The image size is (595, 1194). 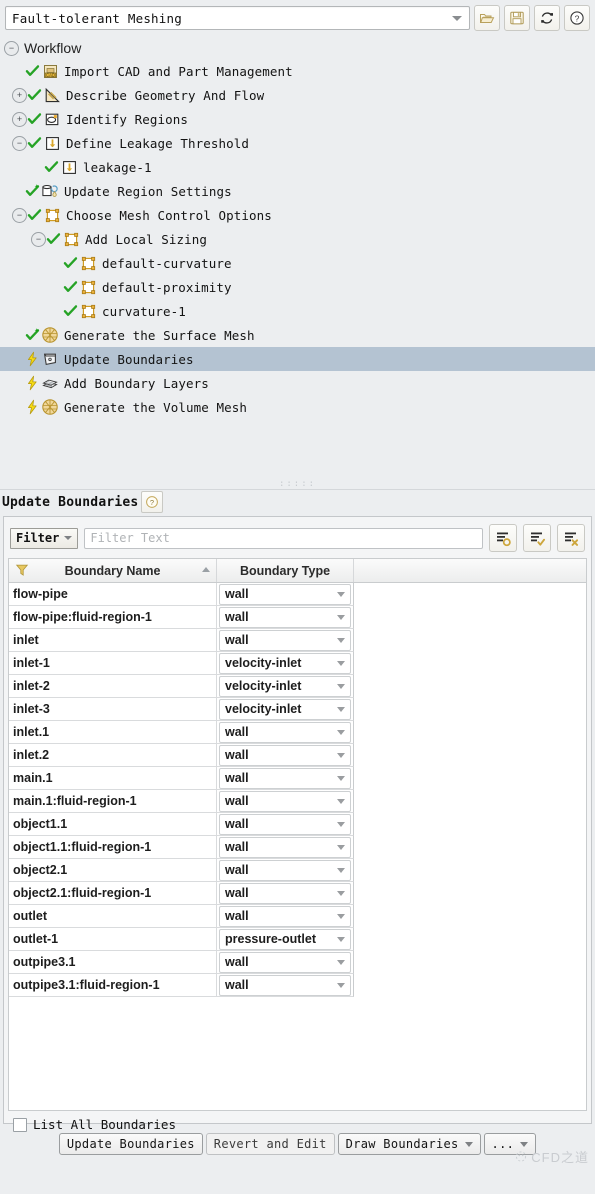 I want to click on update-boundaries-button: Update Boundaries, so click(x=130, y=1144).